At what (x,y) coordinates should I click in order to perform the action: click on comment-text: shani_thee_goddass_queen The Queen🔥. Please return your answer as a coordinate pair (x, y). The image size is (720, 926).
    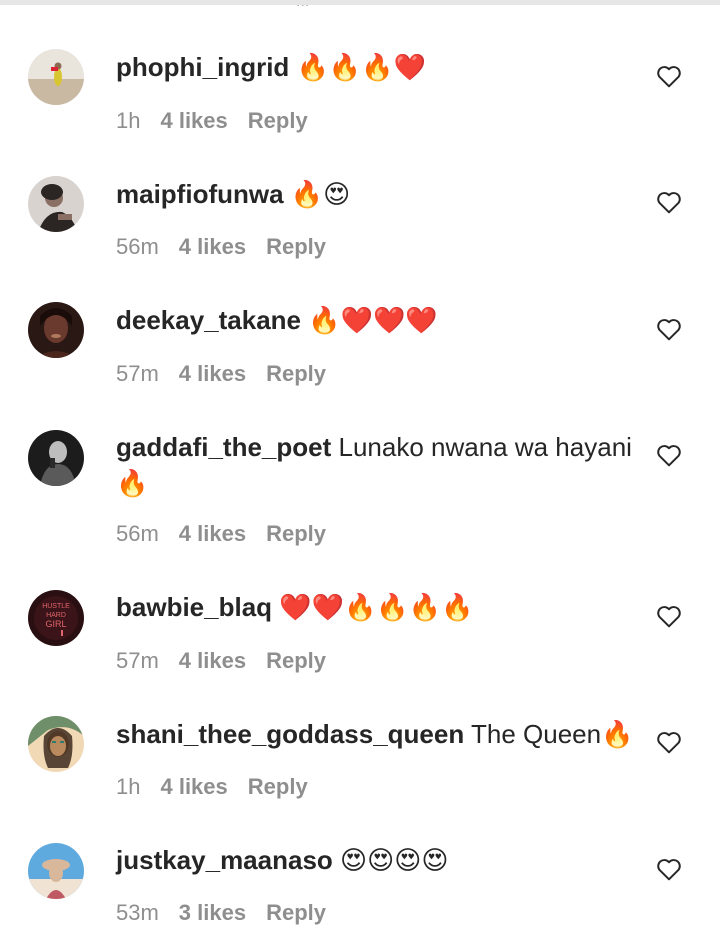
    Looking at the image, I should click on (376, 734).